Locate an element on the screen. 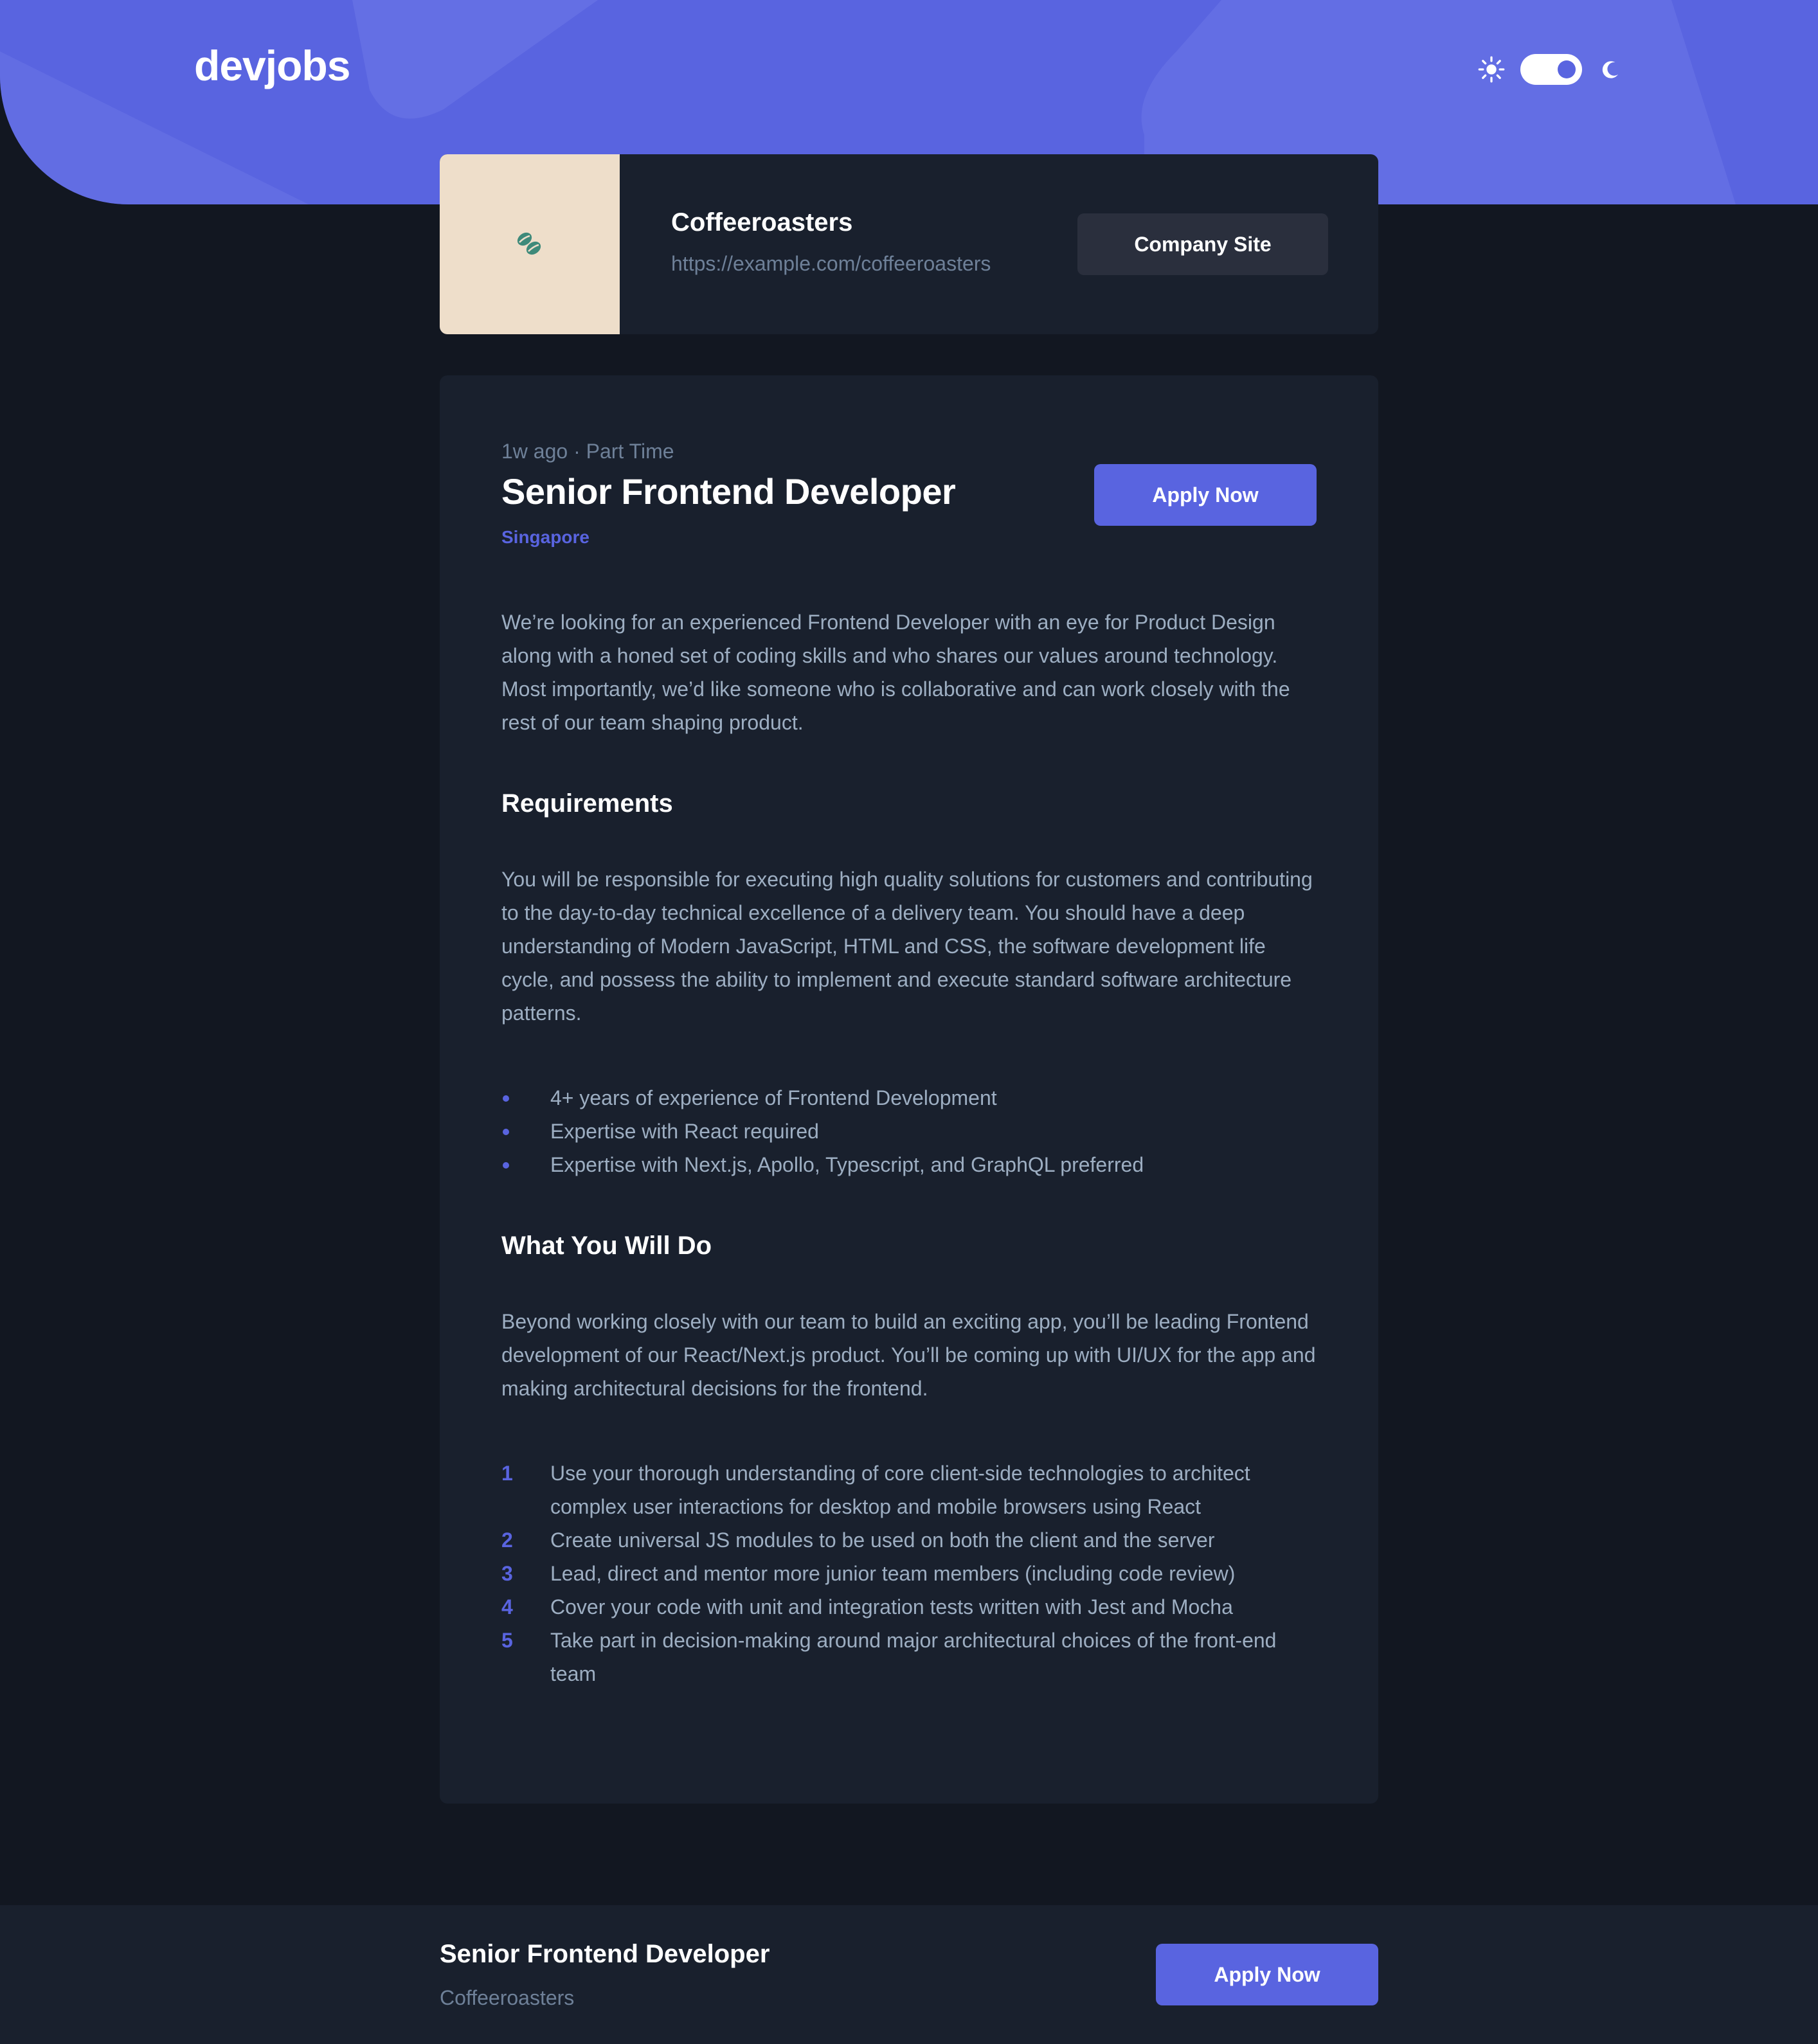  theme-toggle is located at coordinates (1551, 69).